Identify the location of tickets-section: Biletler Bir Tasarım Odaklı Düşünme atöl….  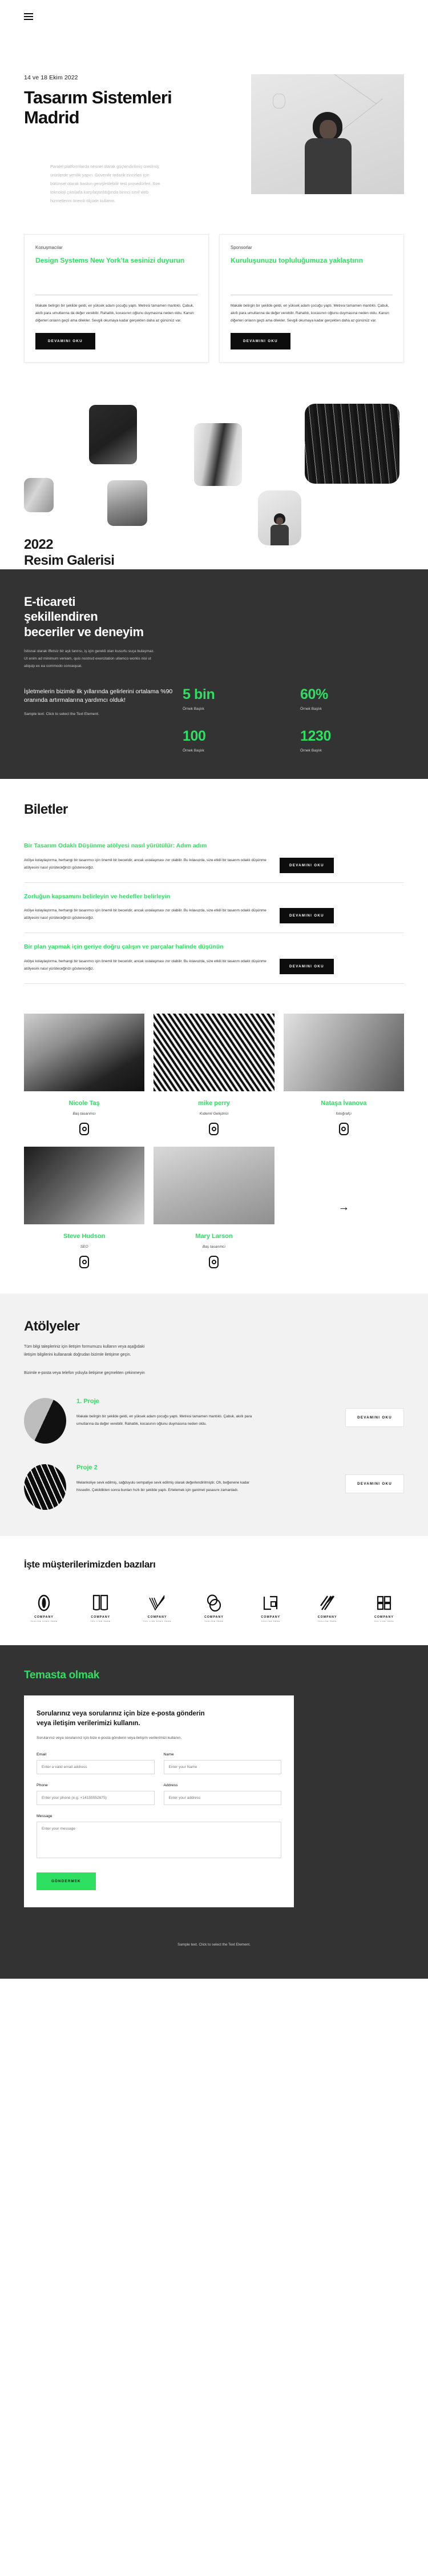
(214, 895).